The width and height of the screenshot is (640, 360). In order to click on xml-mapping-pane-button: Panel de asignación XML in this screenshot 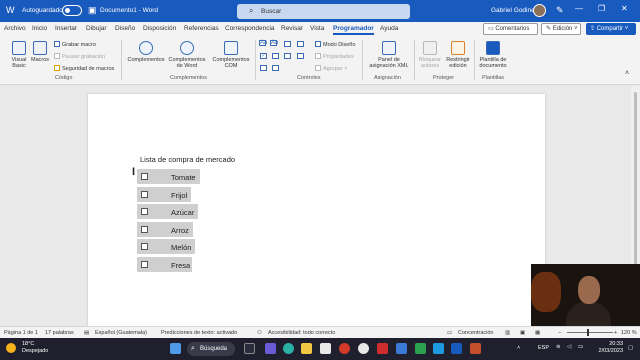, I will do `click(389, 55)`.